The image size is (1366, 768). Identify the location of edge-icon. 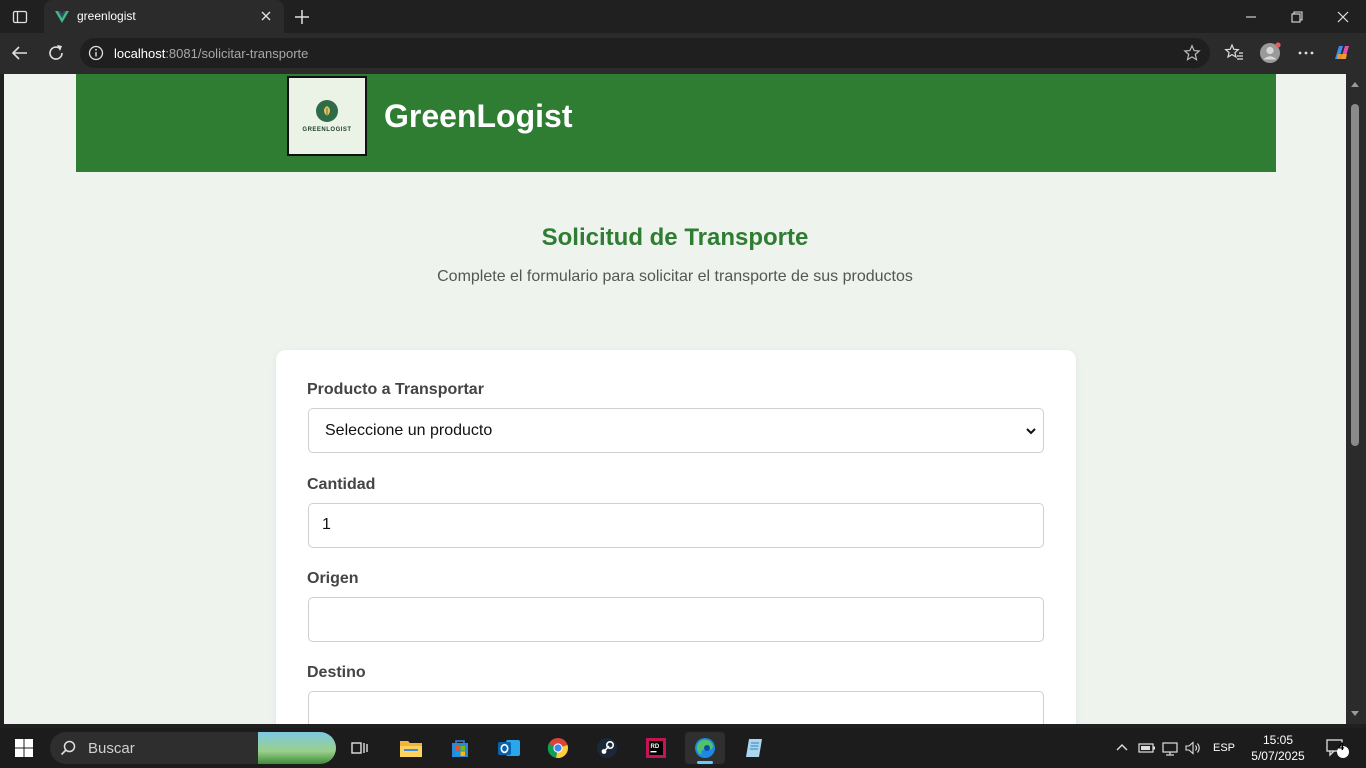
(705, 748).